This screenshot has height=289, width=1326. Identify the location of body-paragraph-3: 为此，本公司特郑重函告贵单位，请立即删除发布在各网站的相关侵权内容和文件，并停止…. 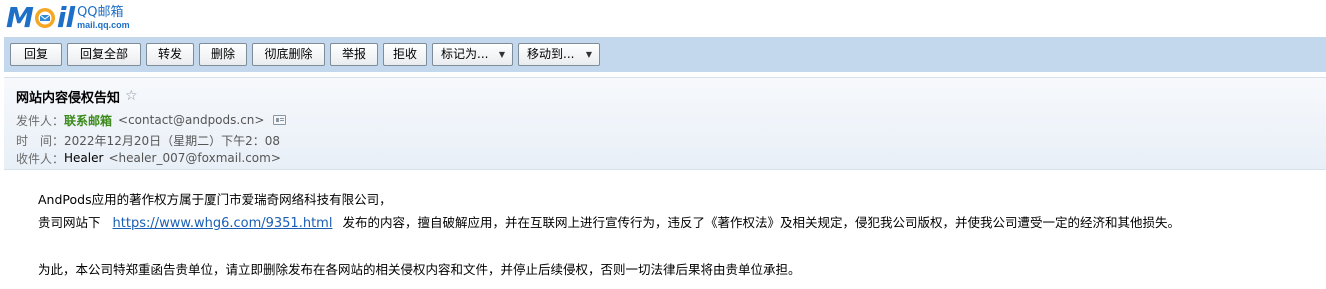
(419, 269).